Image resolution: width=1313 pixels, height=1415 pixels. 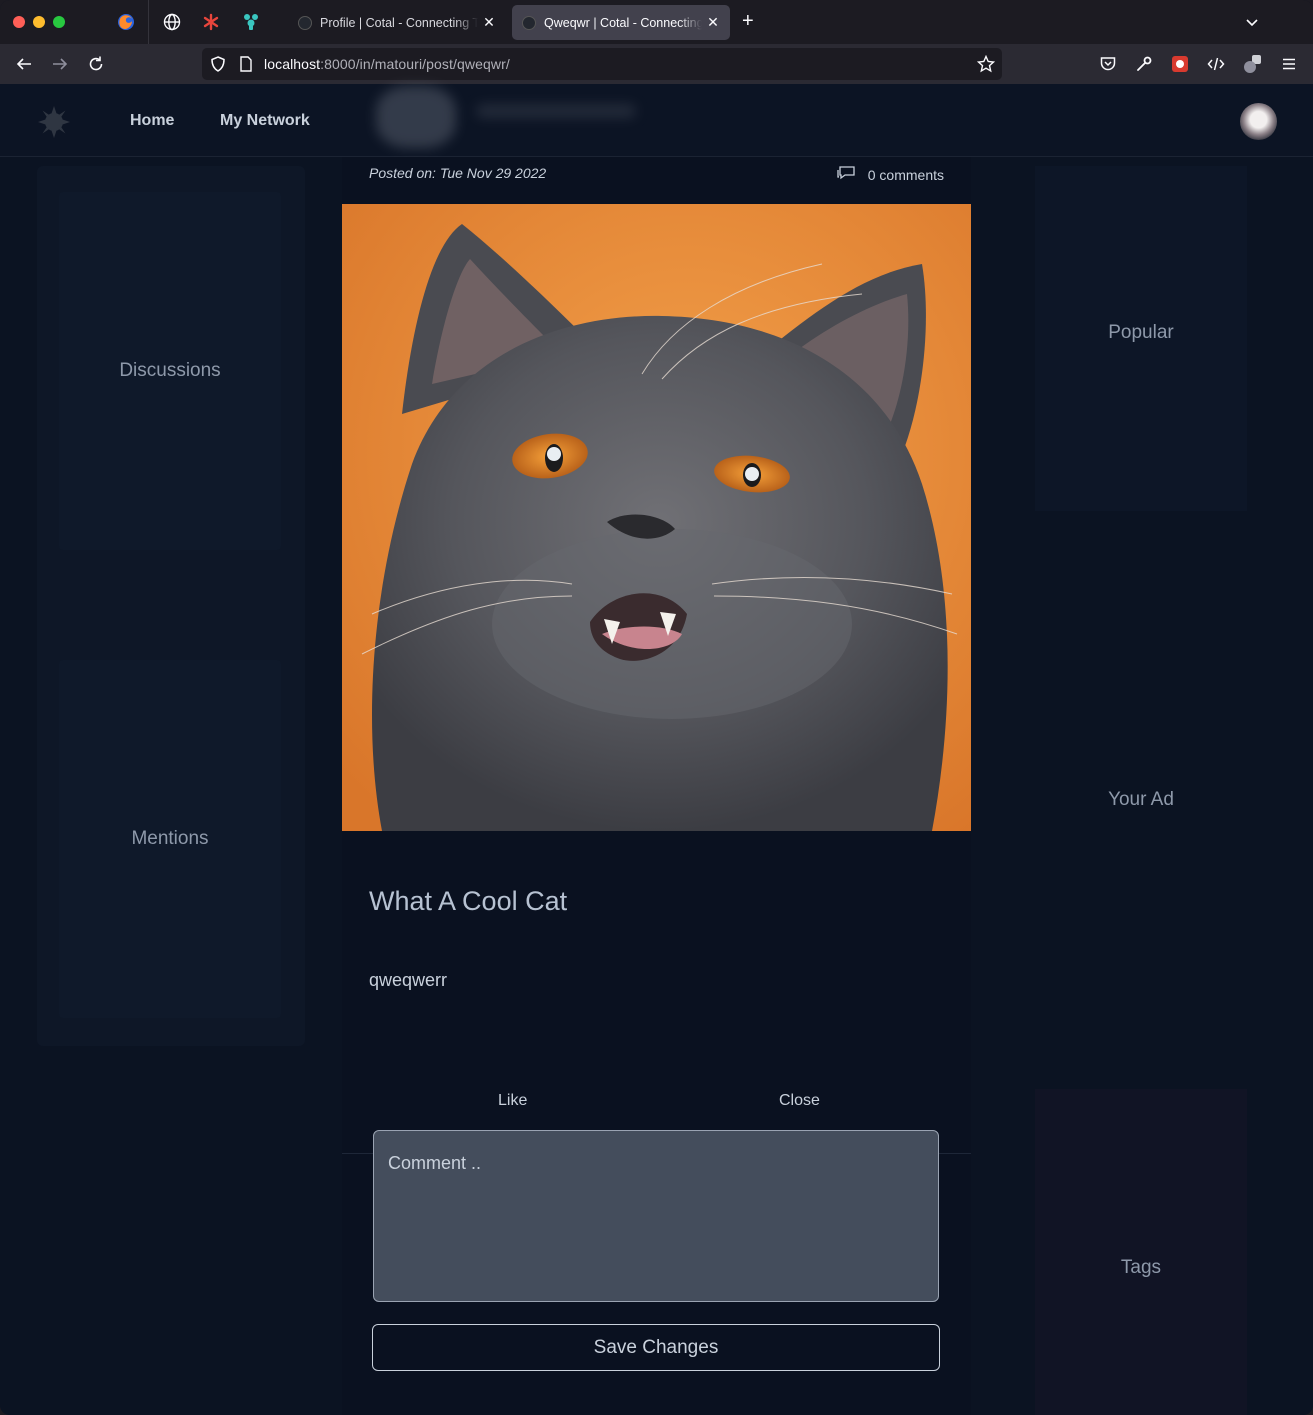 I want to click on zoom-window-button, so click(x=59, y=22).